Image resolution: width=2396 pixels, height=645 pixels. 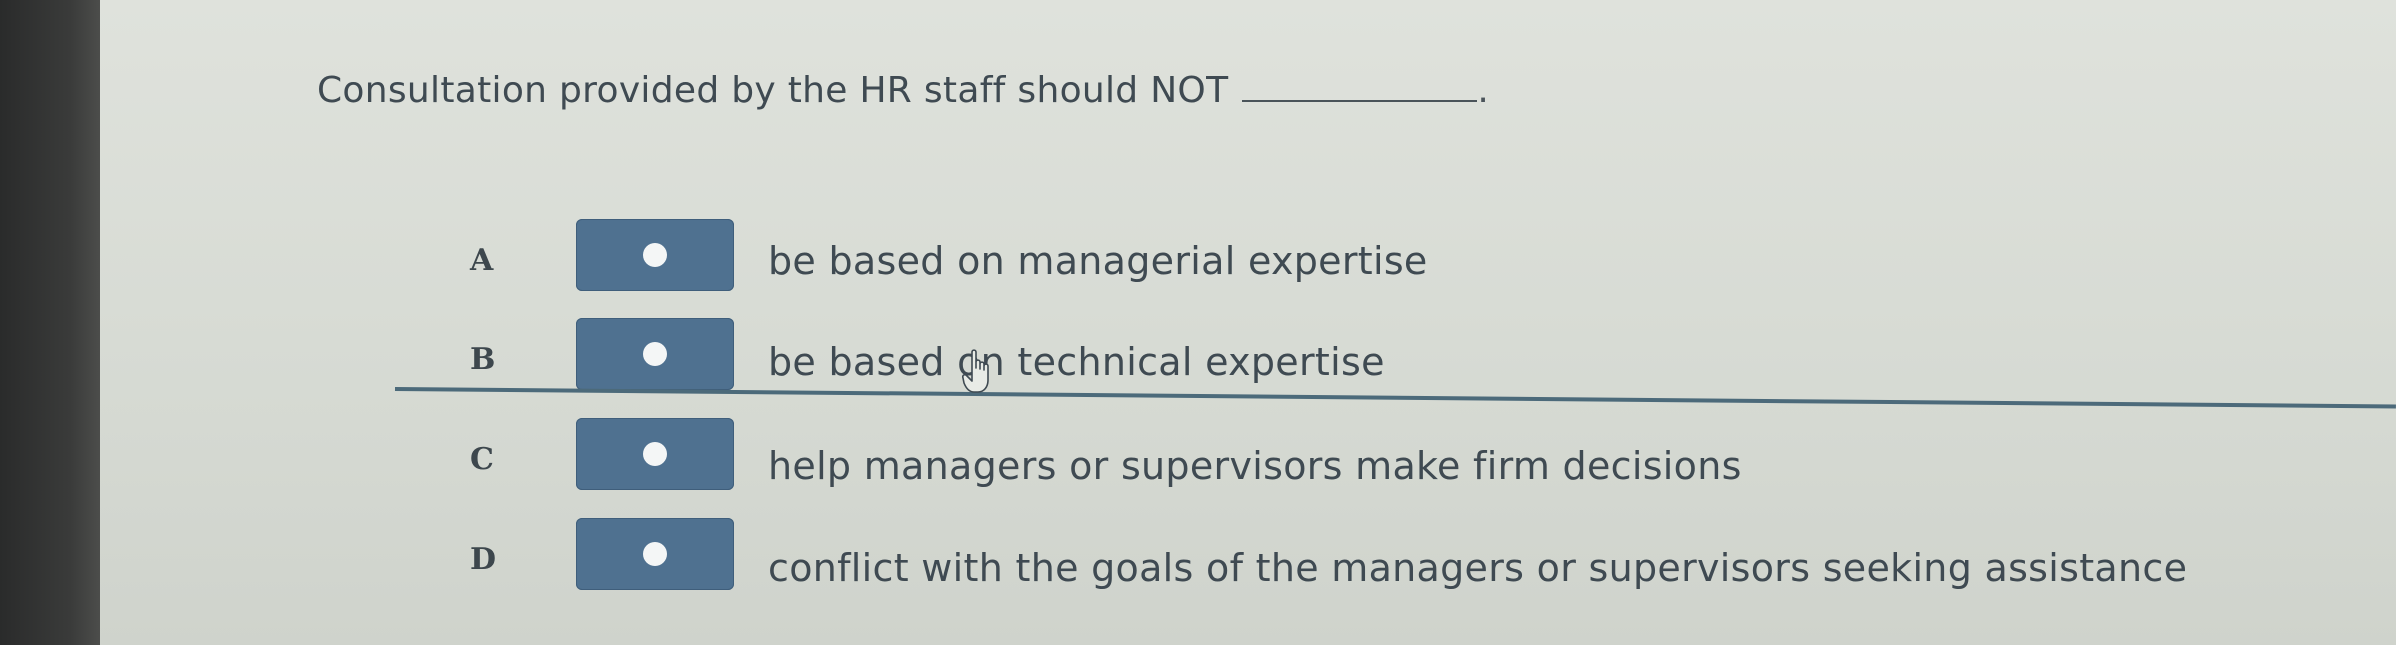 I want to click on option-letter: D, so click(x=483, y=559).